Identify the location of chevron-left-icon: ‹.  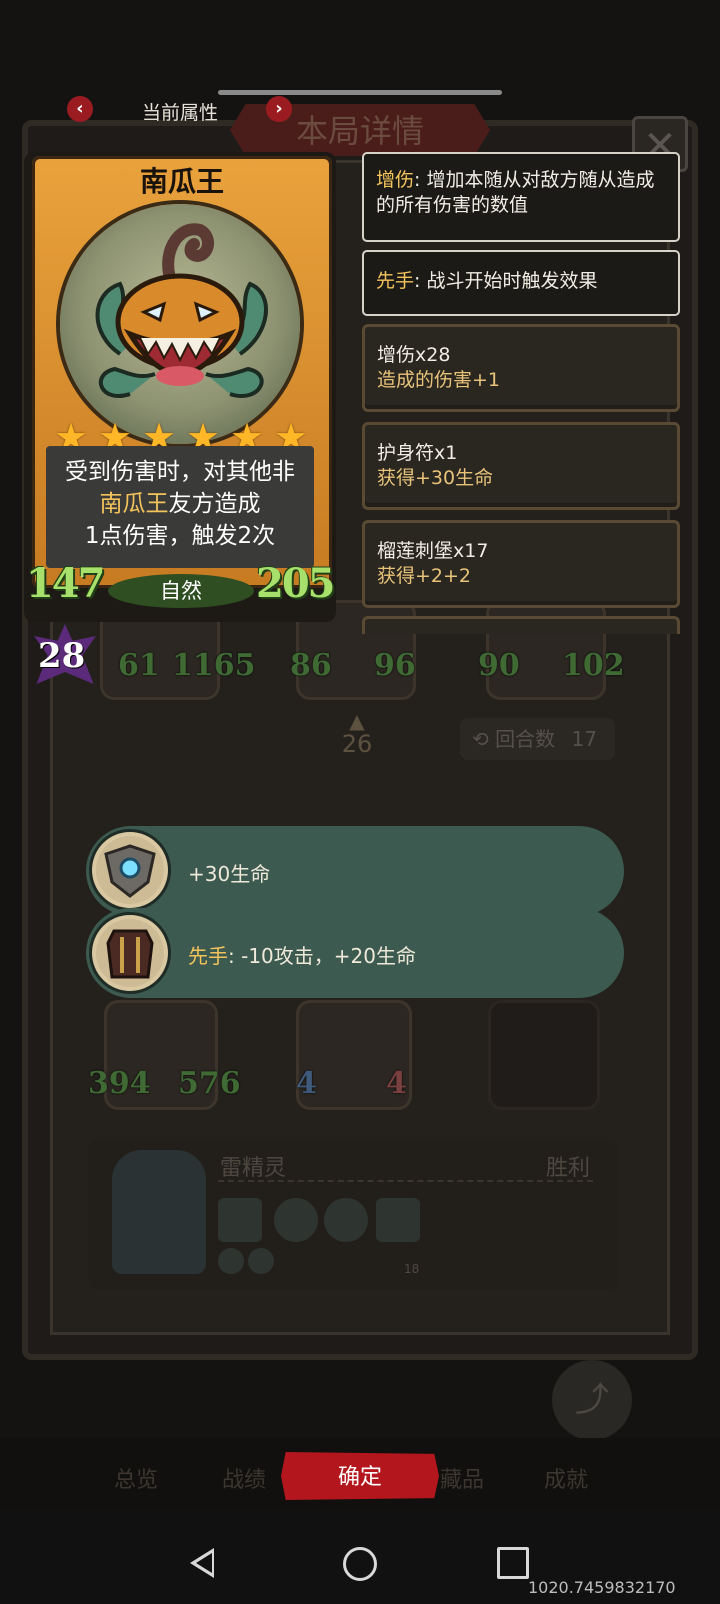
(80, 109).